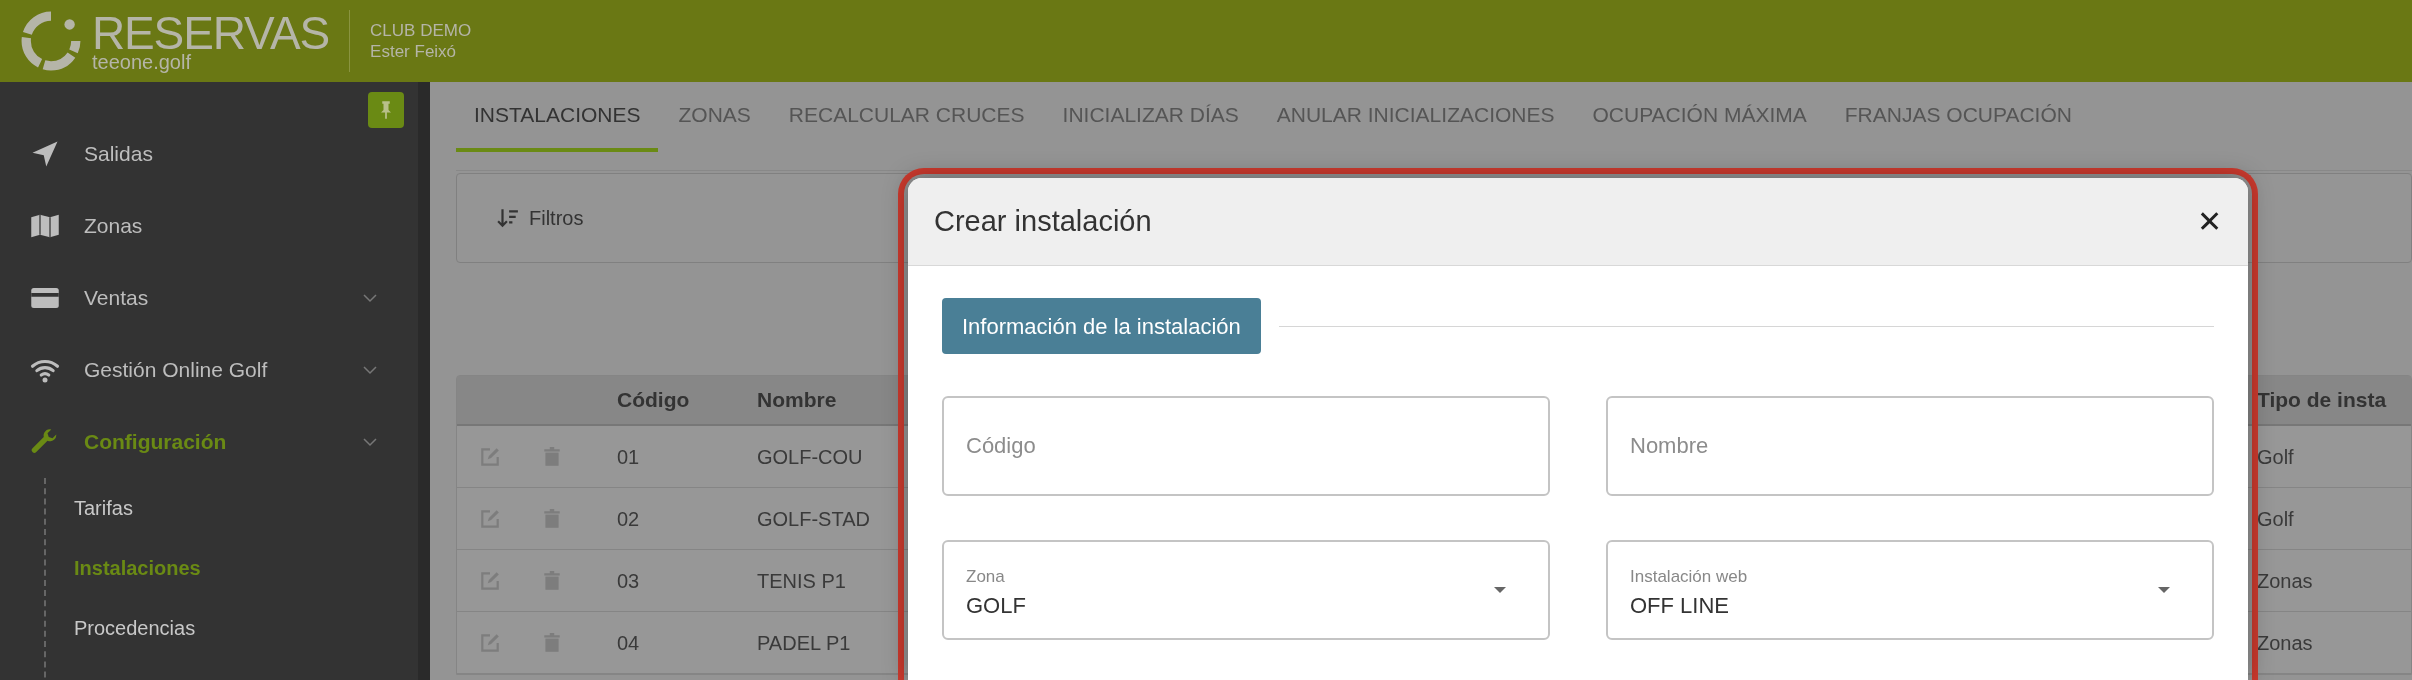 Image resolution: width=2412 pixels, height=680 pixels. What do you see at coordinates (142, 62) in the screenshot?
I see `logo-subtitle: teeone.golf` at bounding box center [142, 62].